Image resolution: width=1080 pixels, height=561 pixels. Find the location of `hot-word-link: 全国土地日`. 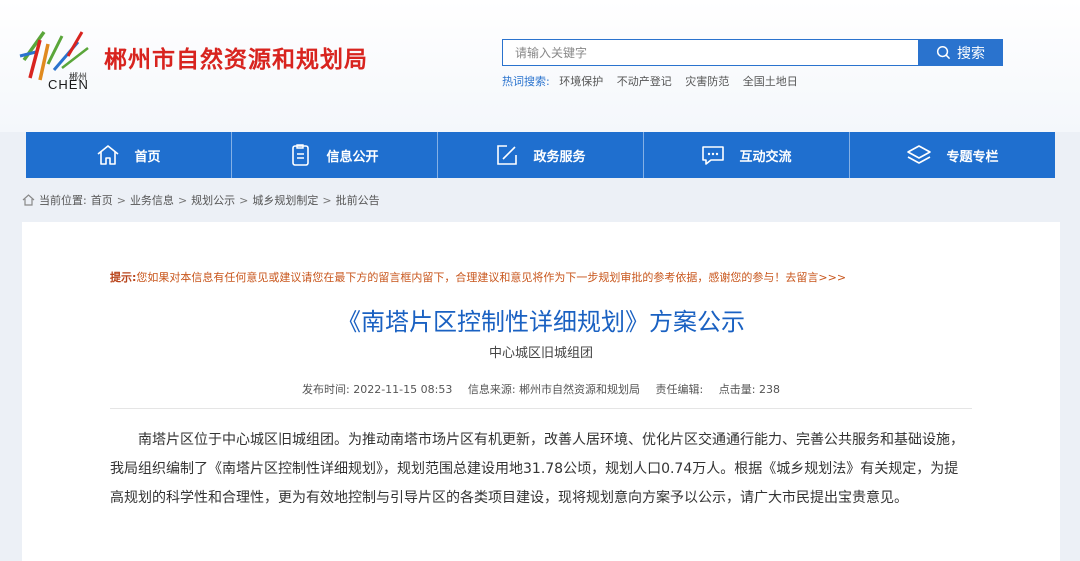

hot-word-link: 全国土地日 is located at coordinates (770, 81).